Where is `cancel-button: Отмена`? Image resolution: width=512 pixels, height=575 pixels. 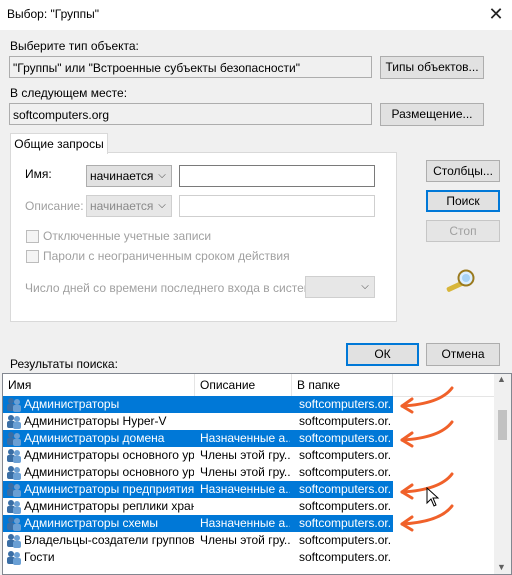 cancel-button: Отмена is located at coordinates (463, 354).